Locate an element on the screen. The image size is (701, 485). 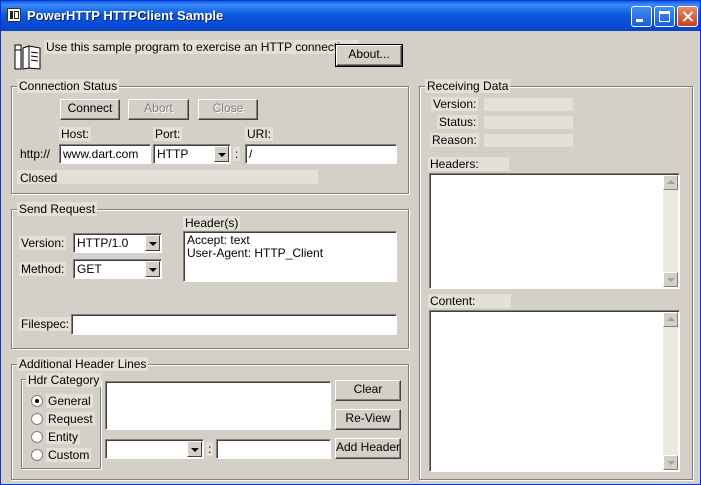
window-title: PowerHTTP HTTPClient Sample is located at coordinates (125, 15).